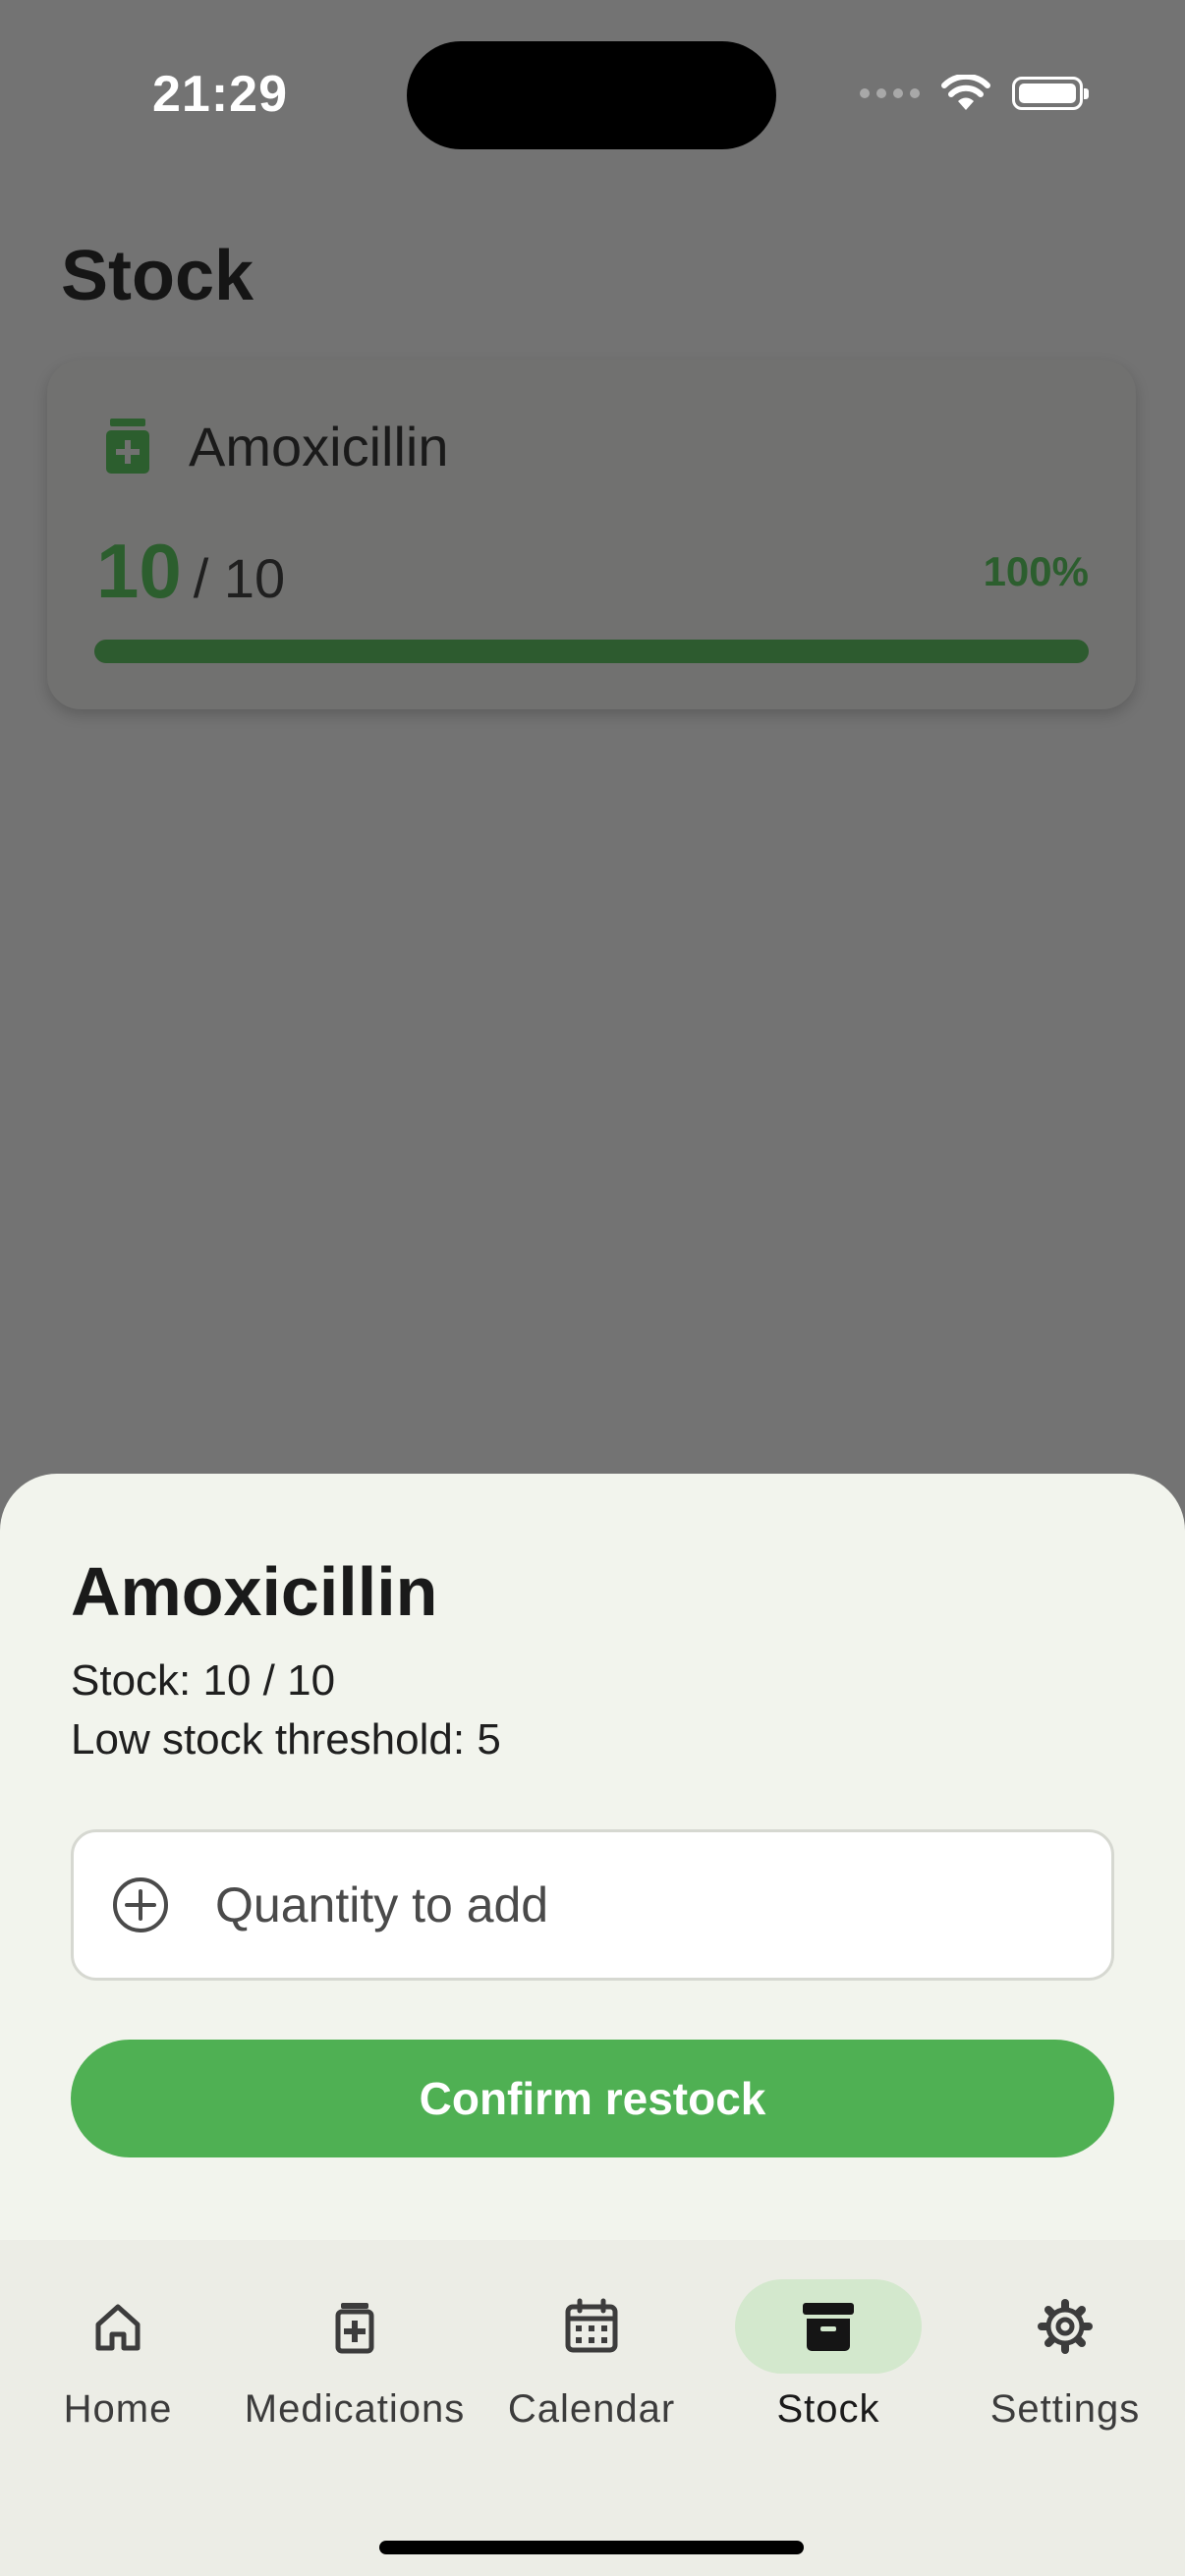  What do you see at coordinates (1050, 93) in the screenshot?
I see `battery-icon` at bounding box center [1050, 93].